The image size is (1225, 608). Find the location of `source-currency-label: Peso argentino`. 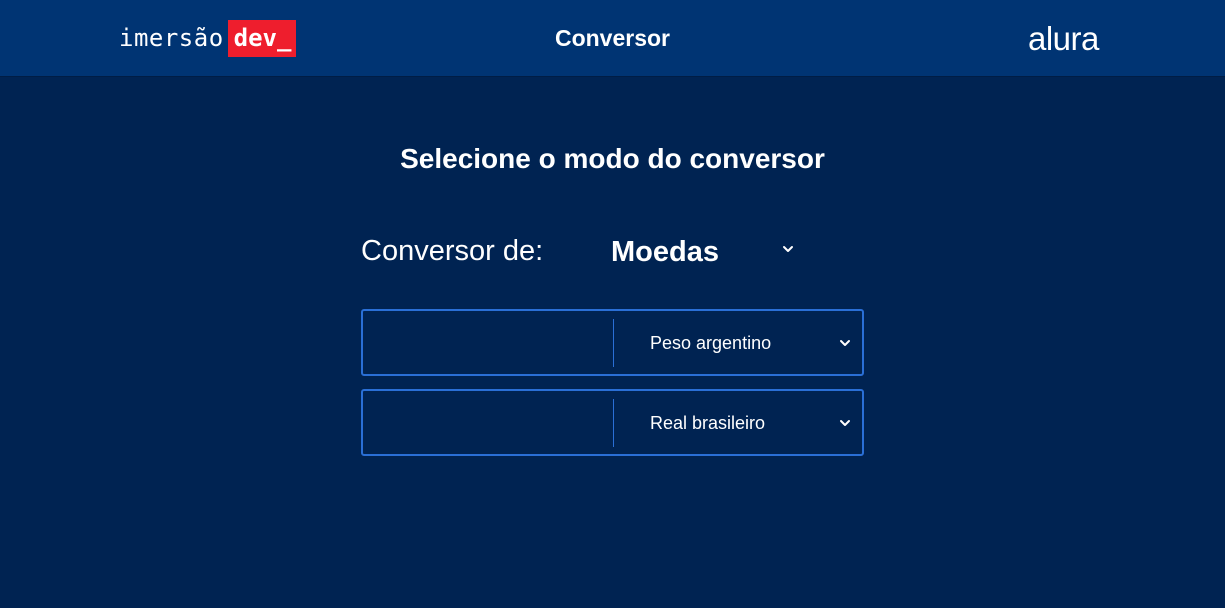

source-currency-label: Peso argentino is located at coordinates (711, 343).